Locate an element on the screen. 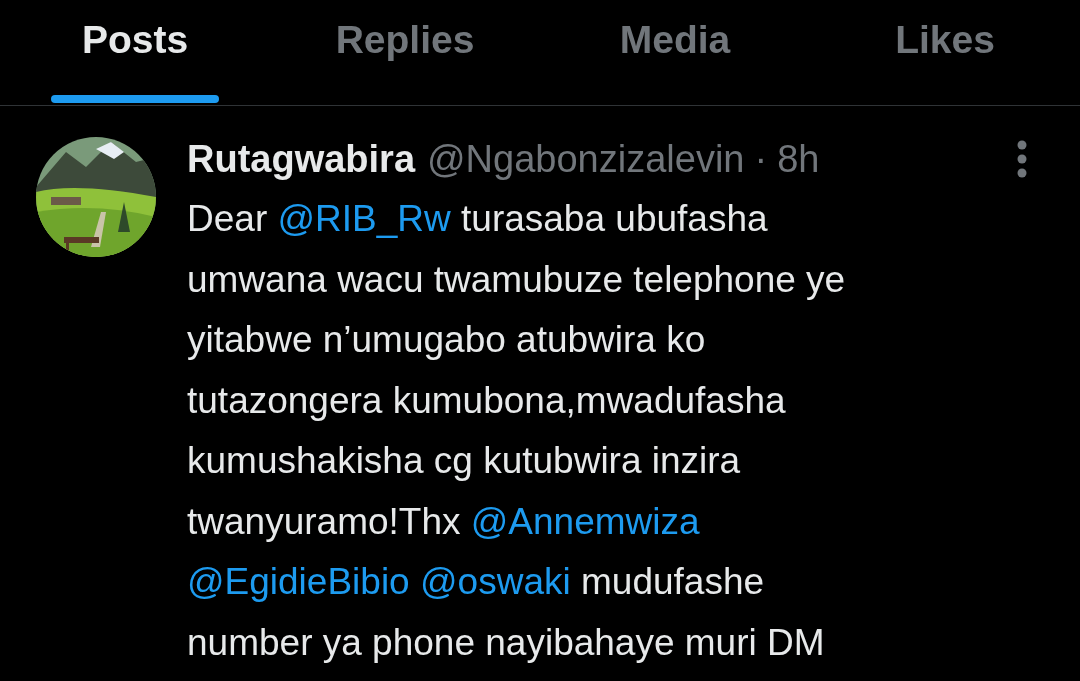 The image size is (1080, 681). mention-link: @EgidieBibio is located at coordinates (298, 581).